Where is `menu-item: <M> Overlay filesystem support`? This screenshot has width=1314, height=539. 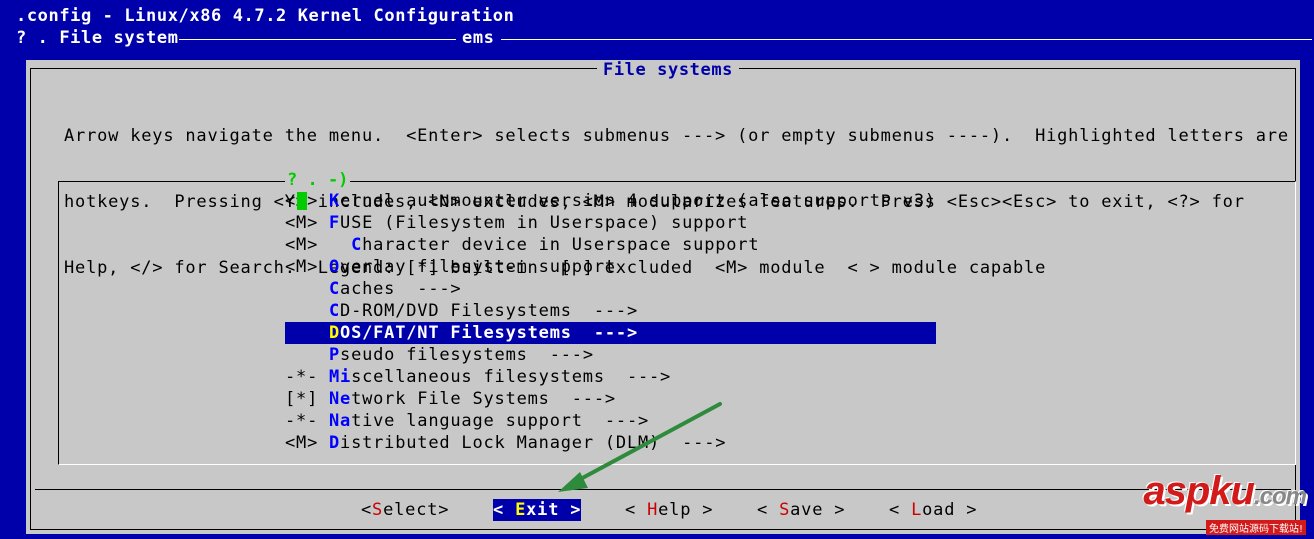
menu-item: <M> Overlay filesystem support is located at coordinates (610, 267).